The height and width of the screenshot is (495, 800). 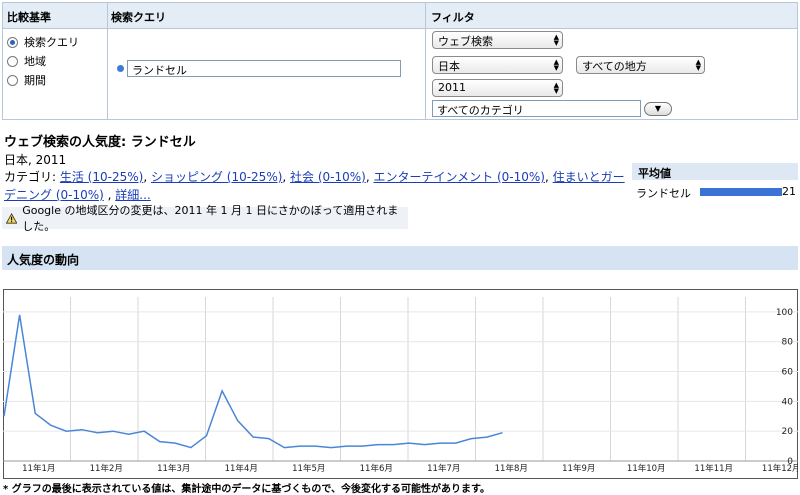 I want to click on category-link: 生活 (10-25%), so click(x=101, y=177).